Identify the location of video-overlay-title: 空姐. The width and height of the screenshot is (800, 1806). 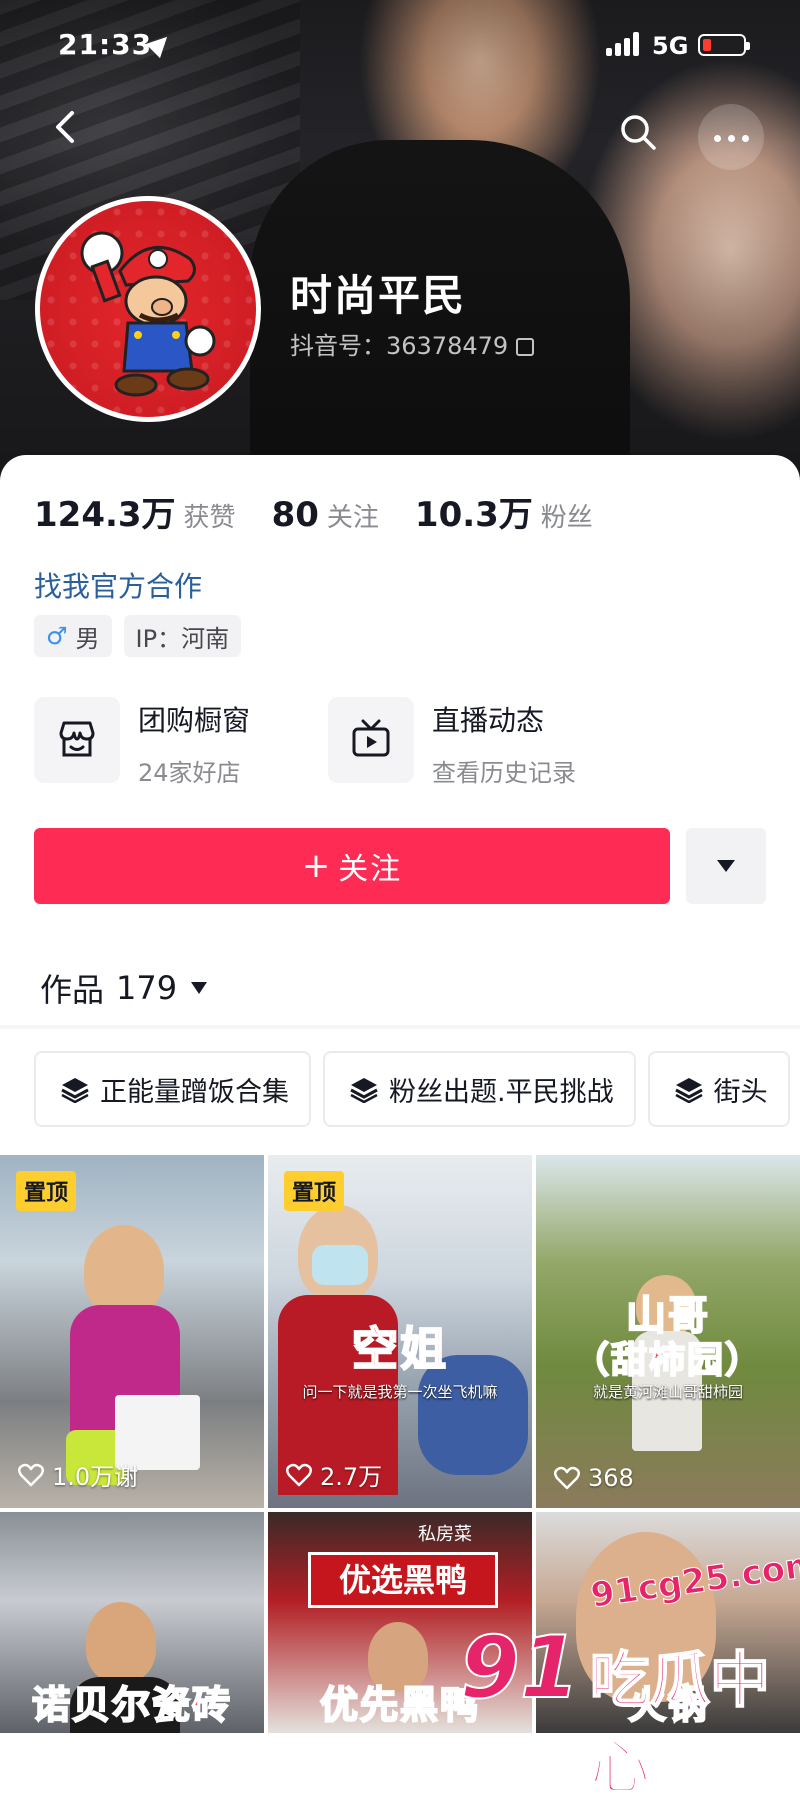
(399, 1349).